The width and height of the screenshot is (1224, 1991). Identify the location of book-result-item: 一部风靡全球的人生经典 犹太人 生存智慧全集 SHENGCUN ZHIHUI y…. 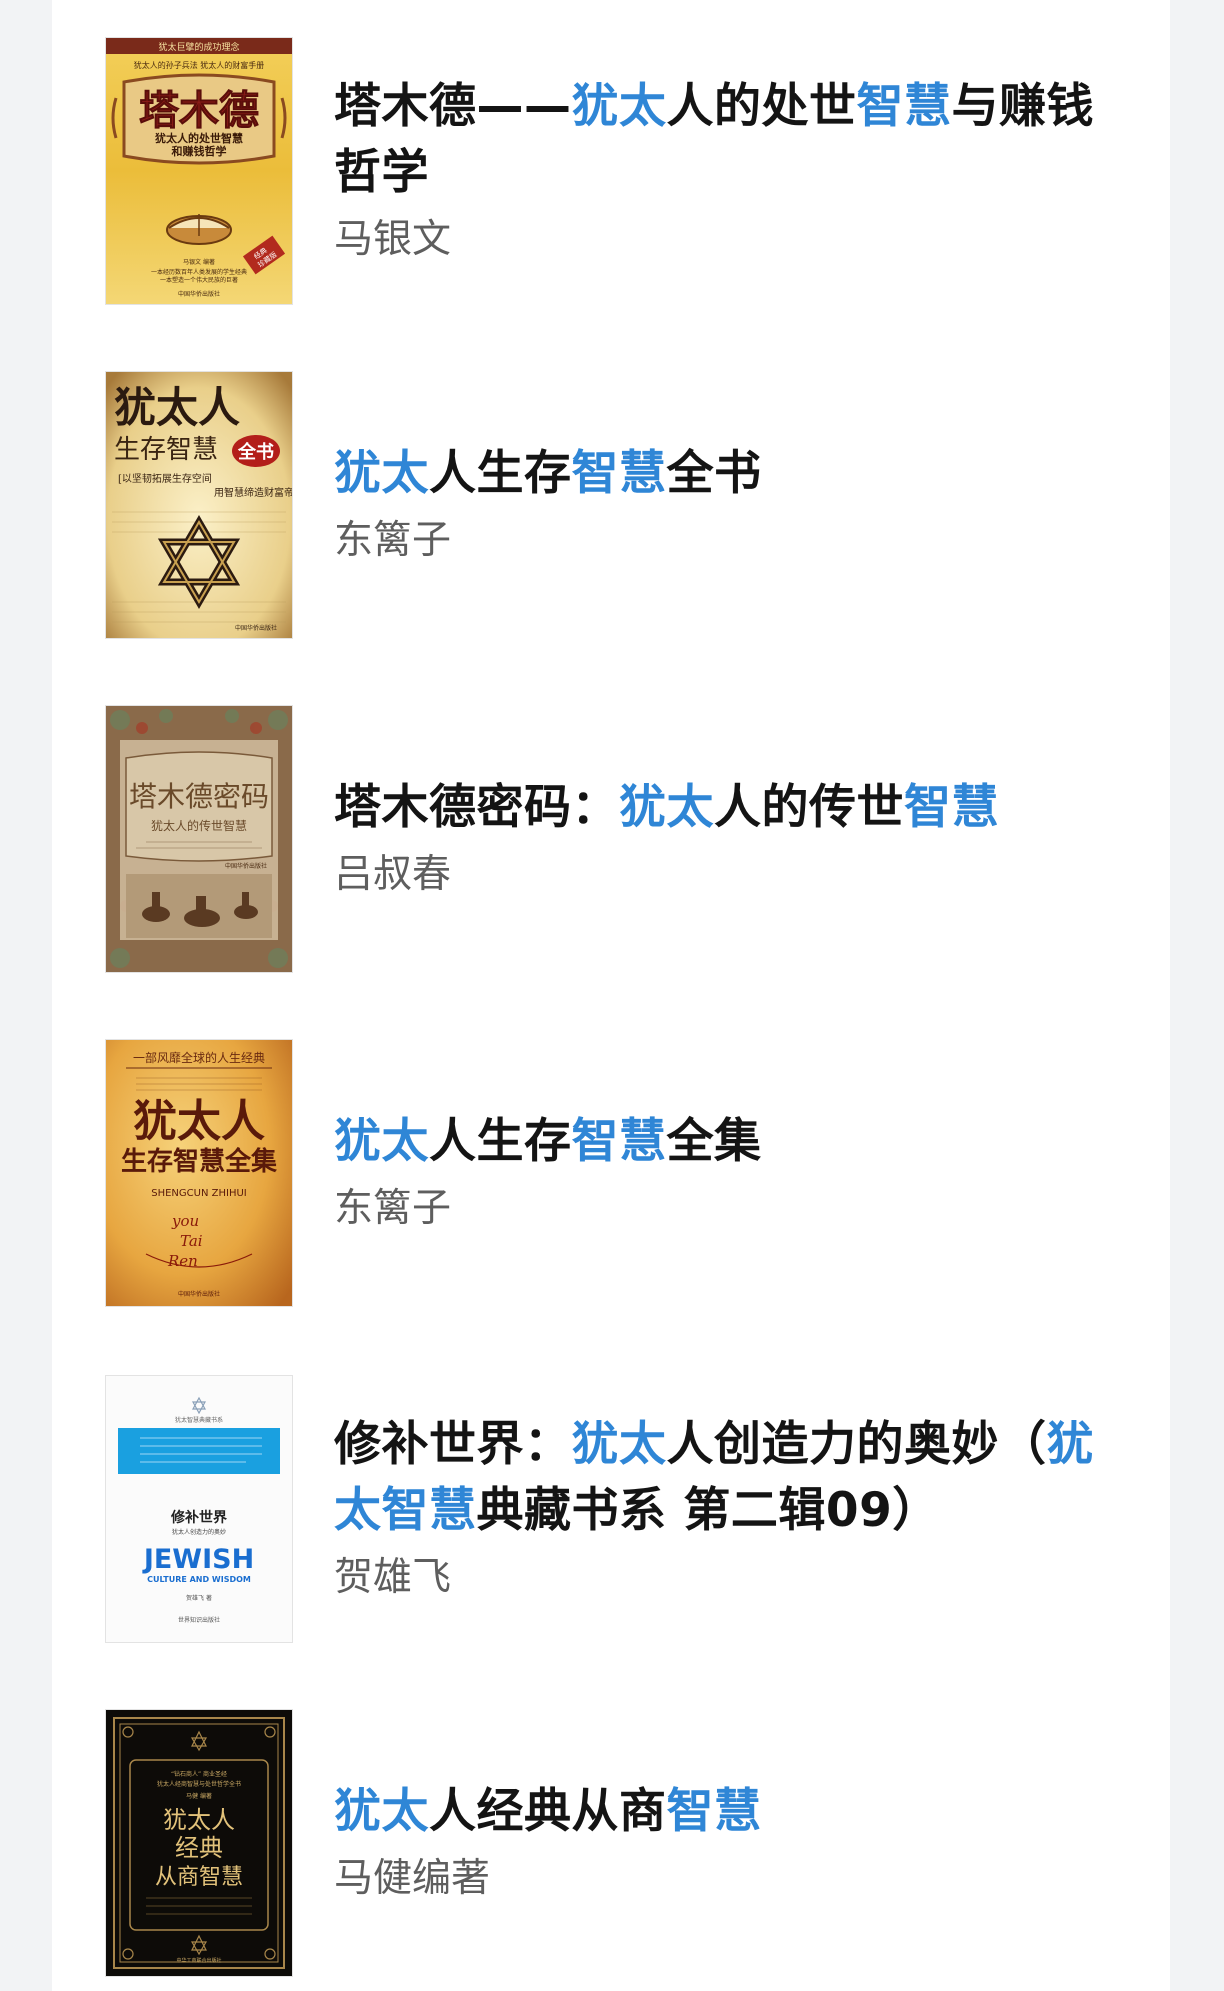
(585, 1173).